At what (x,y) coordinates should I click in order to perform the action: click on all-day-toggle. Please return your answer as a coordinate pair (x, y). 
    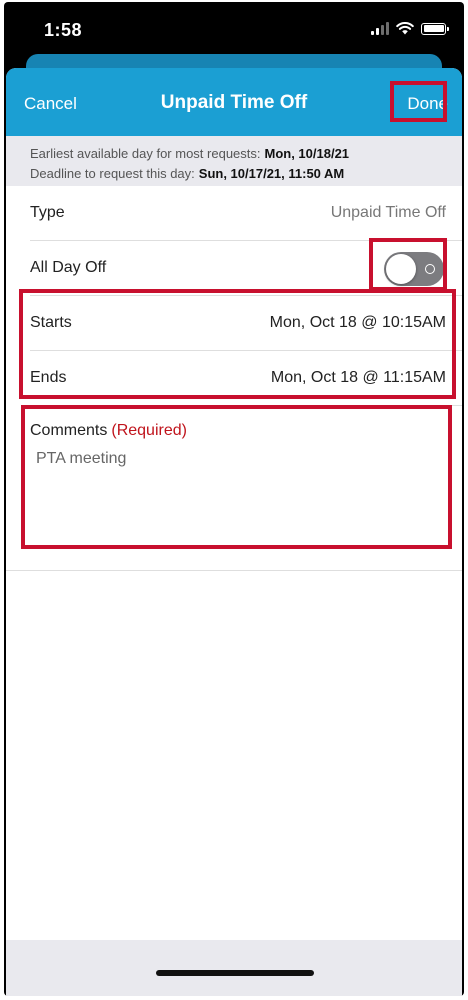
    Looking at the image, I should click on (414, 269).